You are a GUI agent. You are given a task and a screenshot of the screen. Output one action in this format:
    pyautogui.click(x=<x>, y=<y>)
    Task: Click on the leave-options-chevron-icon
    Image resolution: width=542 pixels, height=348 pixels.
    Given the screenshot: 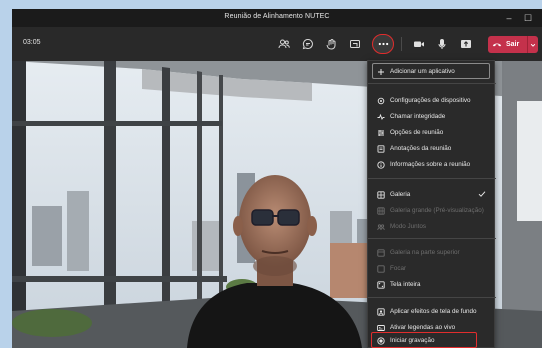 What is the action you would take?
    pyautogui.click(x=532, y=44)
    